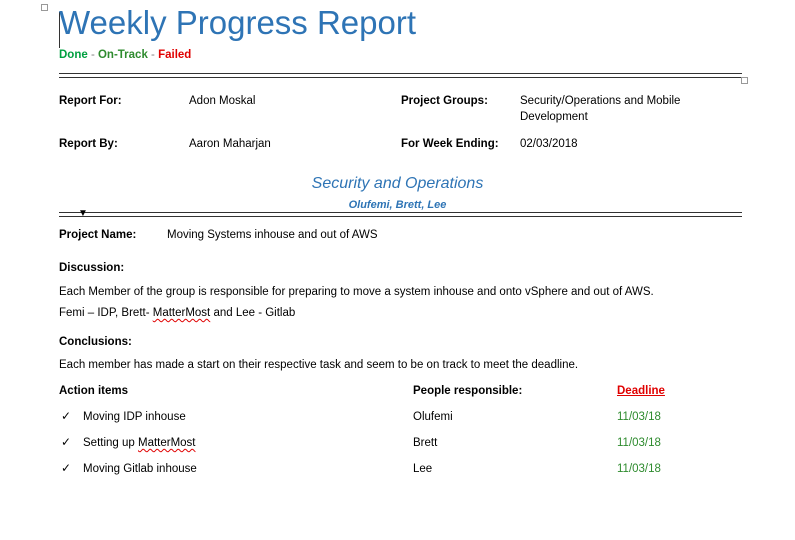 The width and height of the screenshot is (795, 540). Describe the element at coordinates (253, 313) in the screenshot. I see `discussion-text: and Lee - Gitlab` at that location.